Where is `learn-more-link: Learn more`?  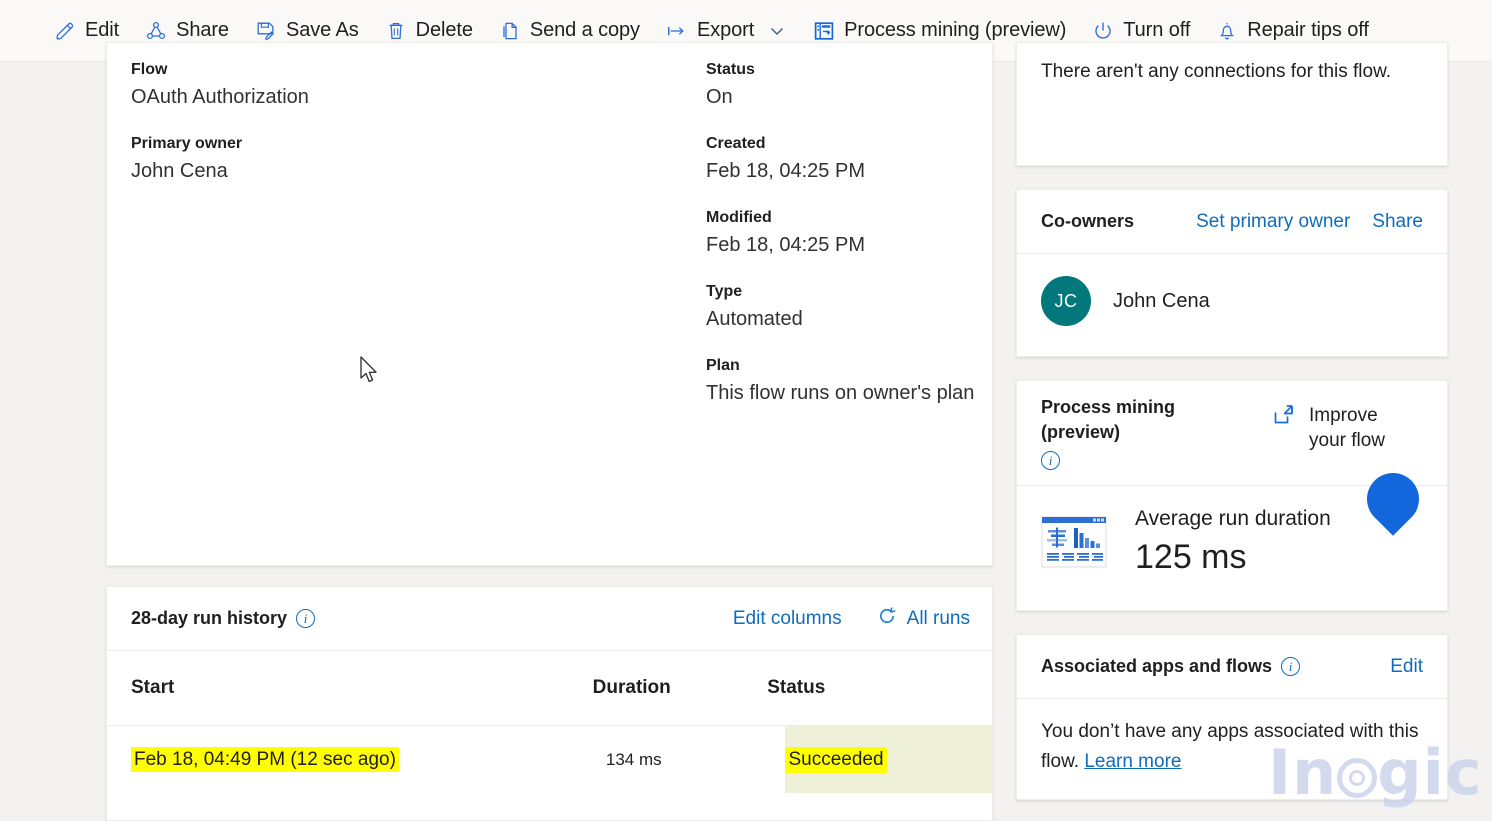 learn-more-link: Learn more is located at coordinates (1132, 761).